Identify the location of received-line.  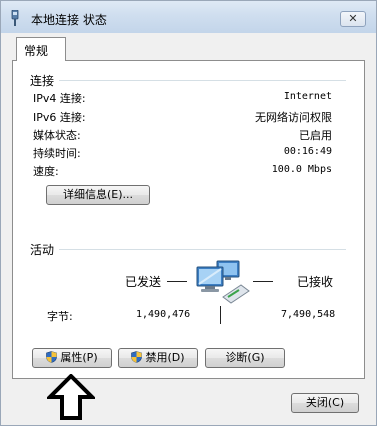
(263, 281).